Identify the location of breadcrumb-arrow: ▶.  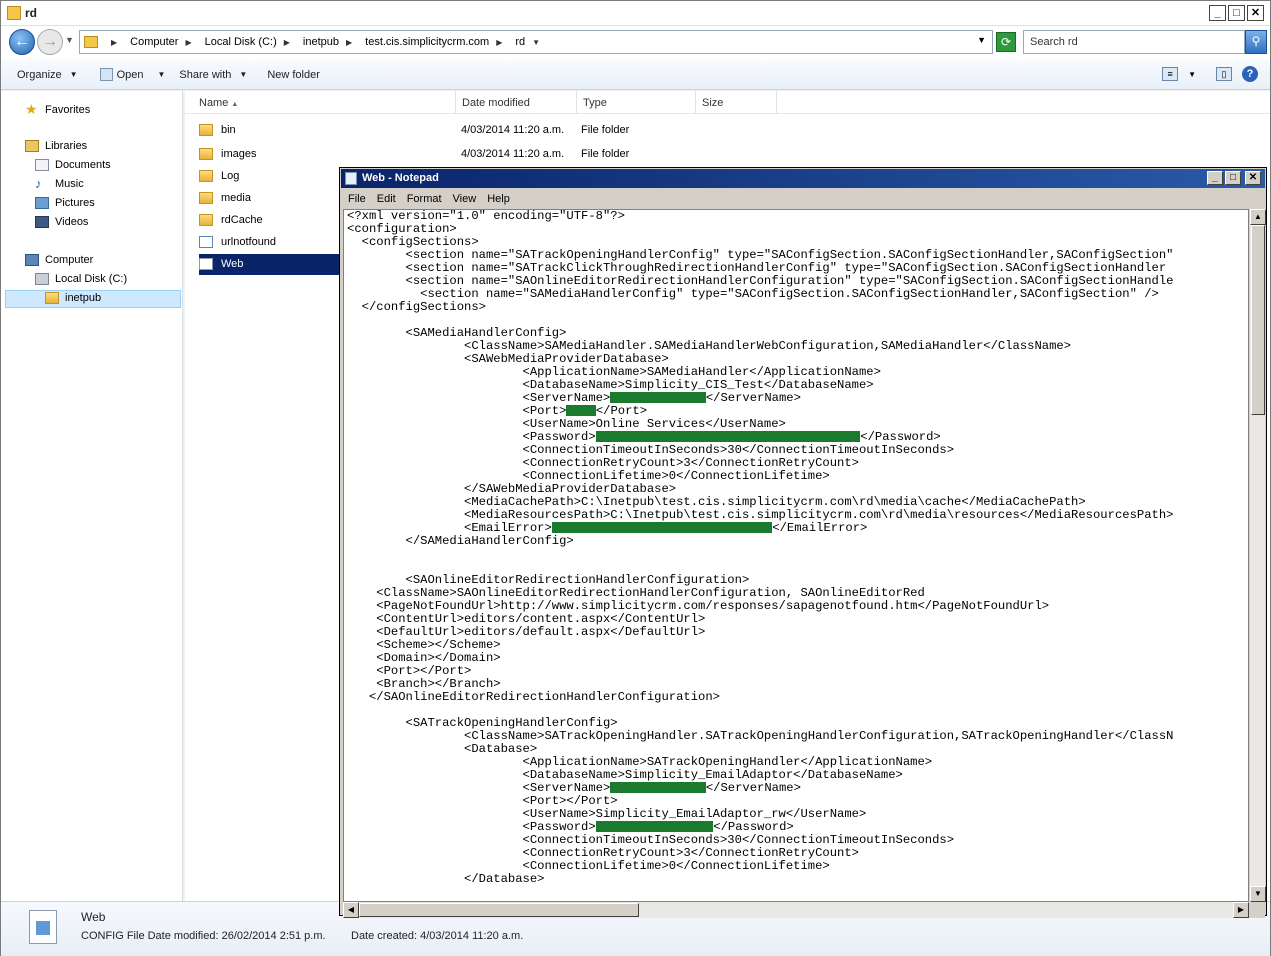
(114, 42).